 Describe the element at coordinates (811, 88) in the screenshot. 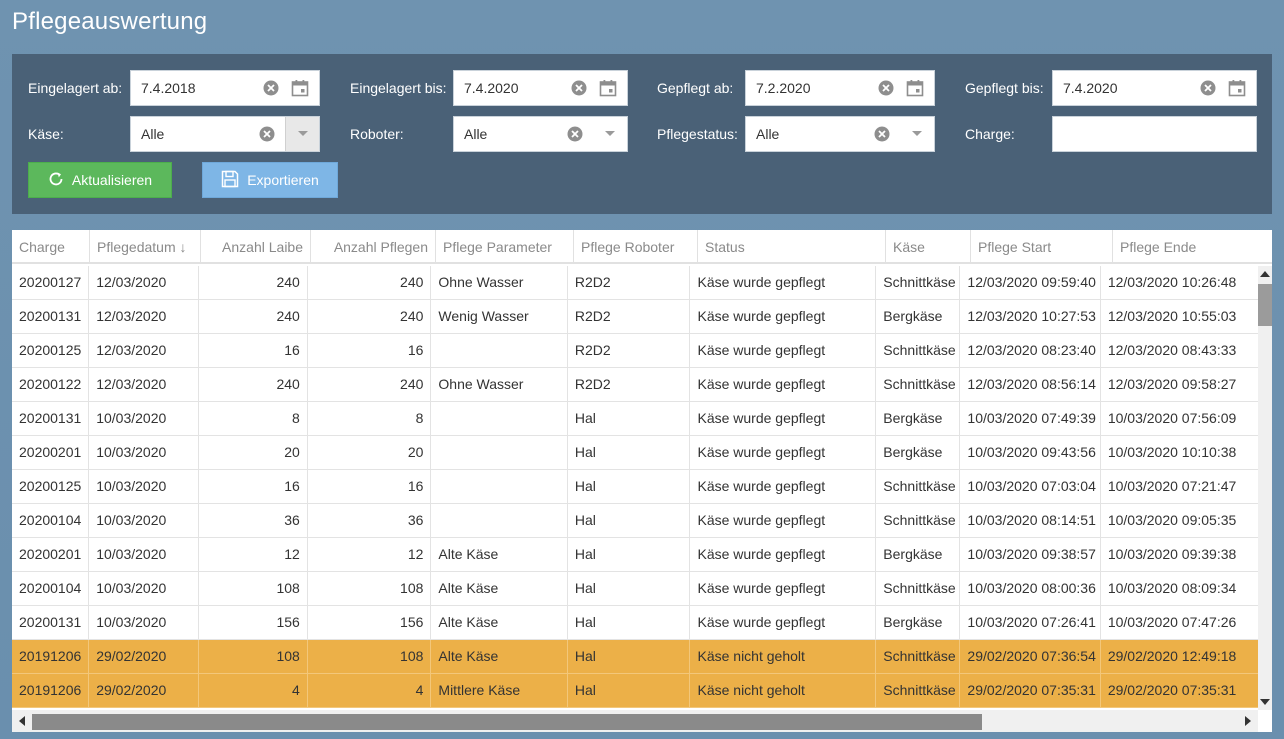

I see `gepflegt-ab-value: 7.2.2020` at that location.